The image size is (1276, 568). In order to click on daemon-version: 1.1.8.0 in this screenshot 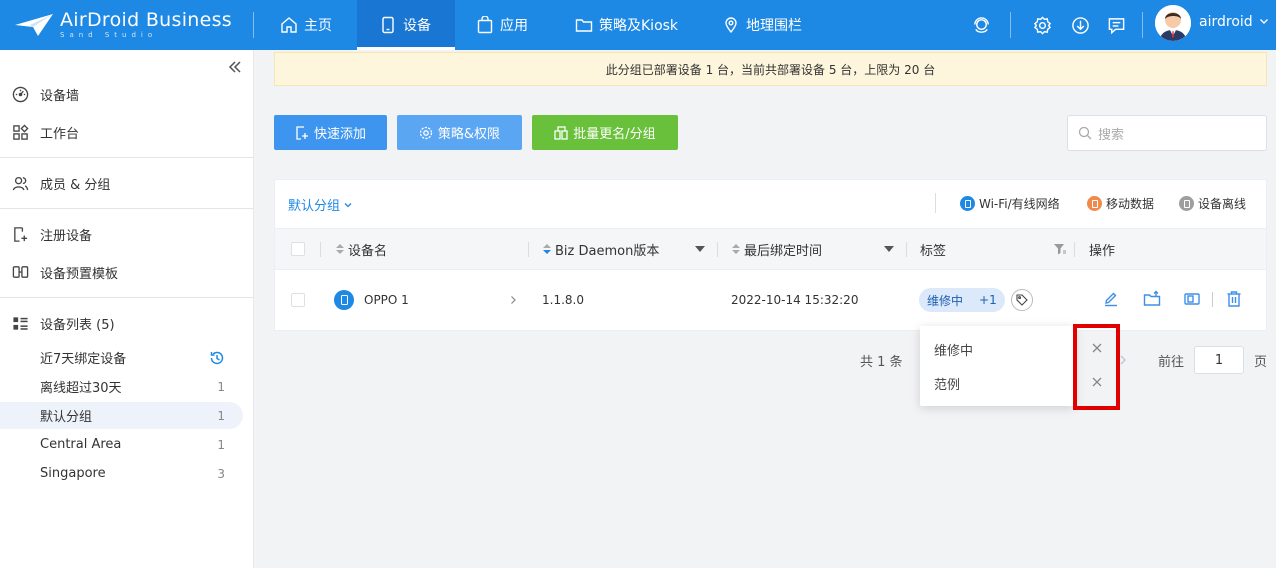, I will do `click(563, 300)`.